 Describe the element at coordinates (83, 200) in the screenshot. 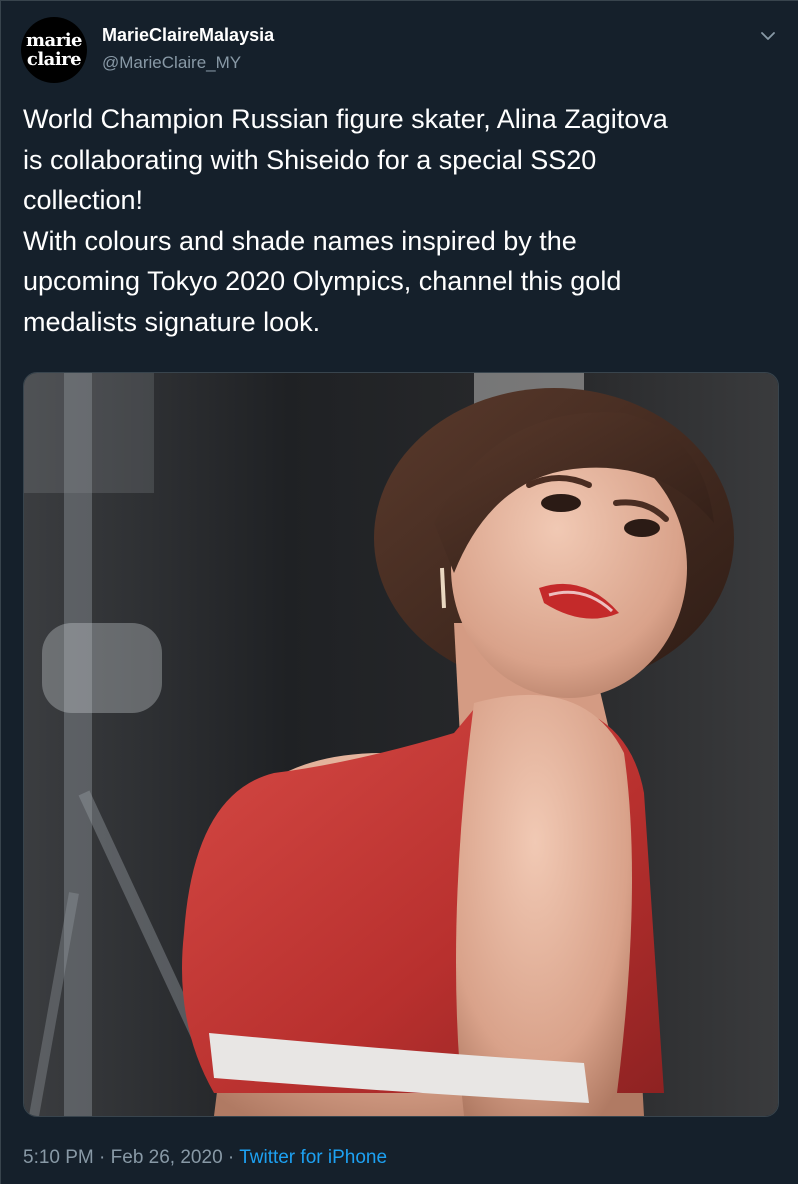

I see `tweet-text-line: collection!` at that location.